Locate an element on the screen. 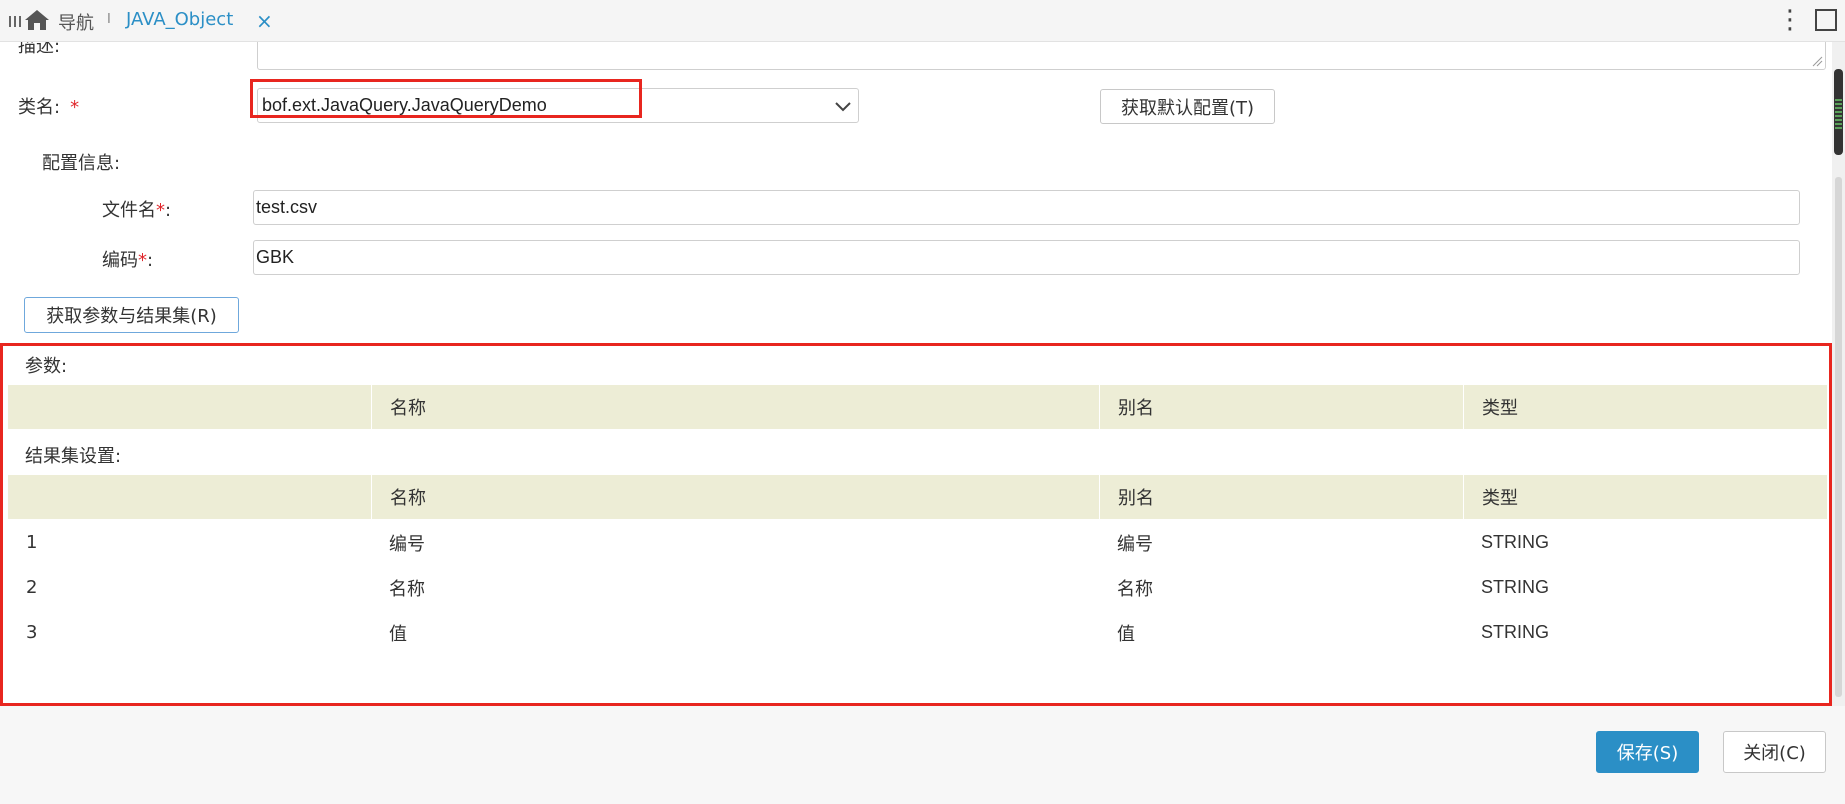 The height and width of the screenshot is (804, 1845). save-button: 保存(S) is located at coordinates (1647, 752).